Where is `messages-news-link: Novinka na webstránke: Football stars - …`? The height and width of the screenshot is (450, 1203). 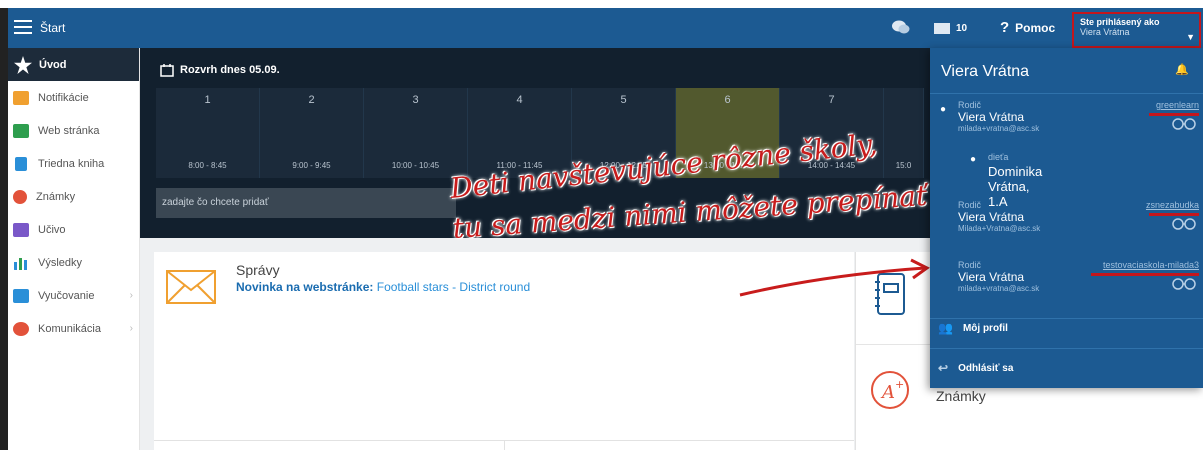 messages-news-link: Novinka na webstránke: Football stars - … is located at coordinates (383, 287).